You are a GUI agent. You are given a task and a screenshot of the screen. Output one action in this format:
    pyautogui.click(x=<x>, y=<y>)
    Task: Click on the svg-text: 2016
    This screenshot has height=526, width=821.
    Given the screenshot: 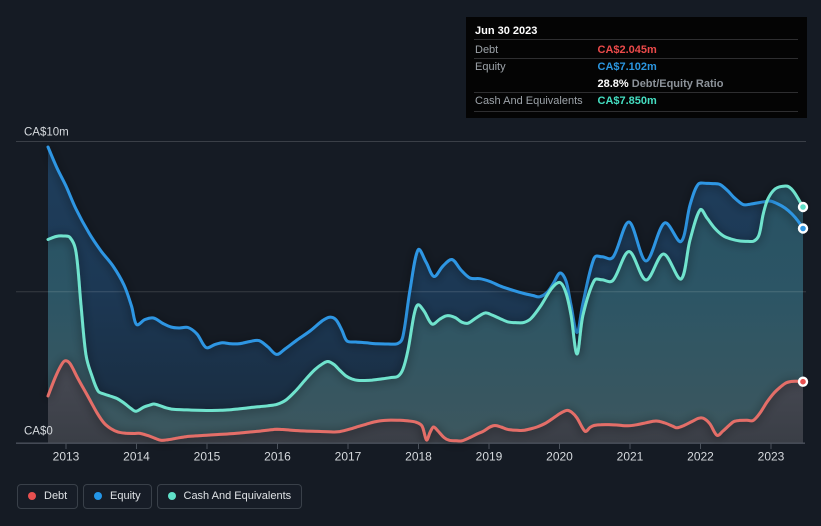 What is the action you would take?
    pyautogui.click(x=277, y=457)
    